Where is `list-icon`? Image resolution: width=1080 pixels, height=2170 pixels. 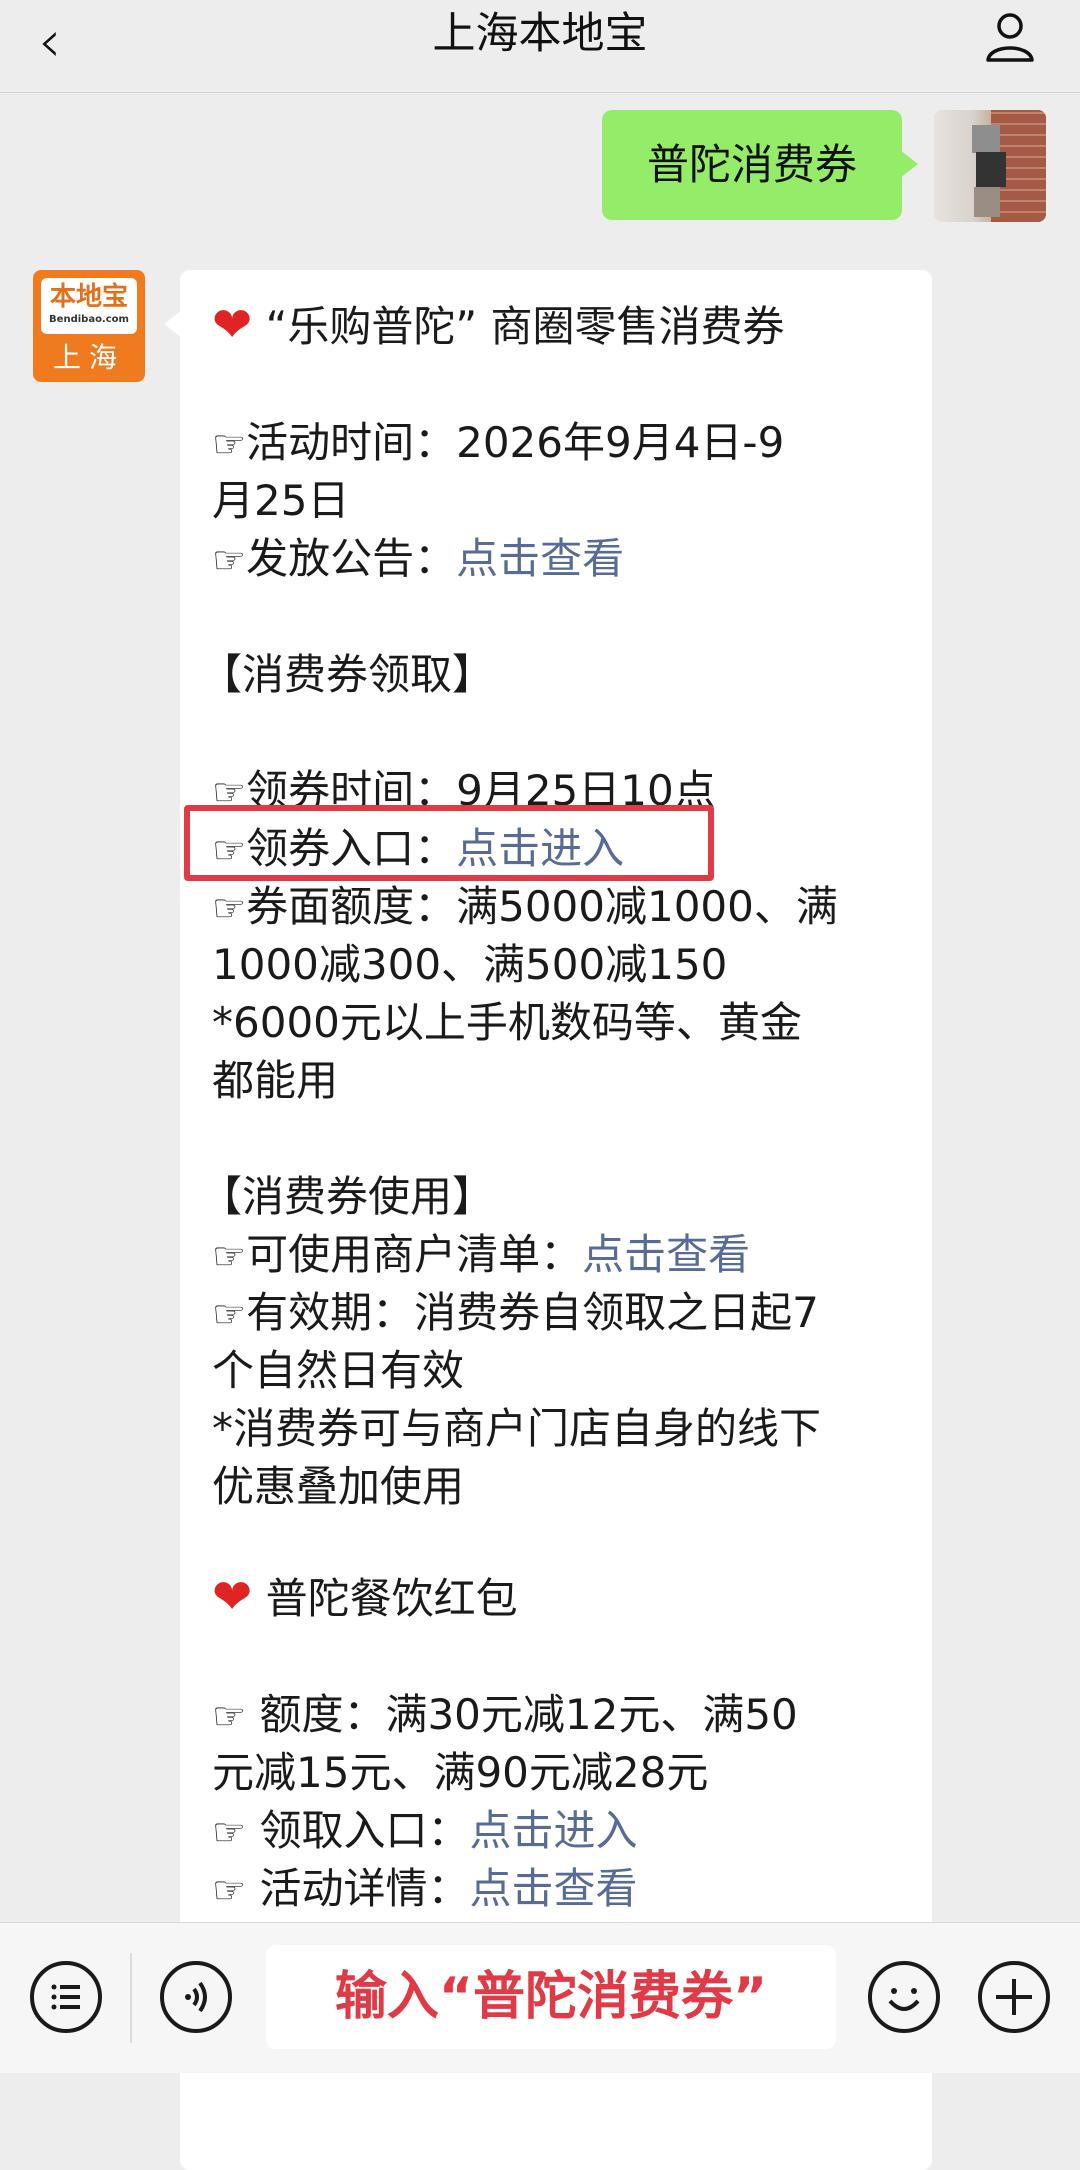 list-icon is located at coordinates (65, 1997).